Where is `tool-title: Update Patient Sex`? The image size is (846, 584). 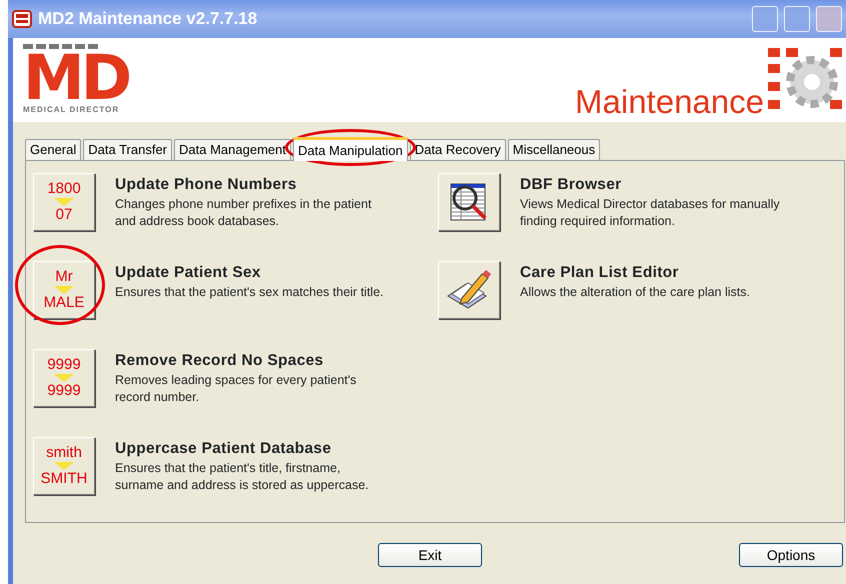 tool-title: Update Patient Sex is located at coordinates (188, 273).